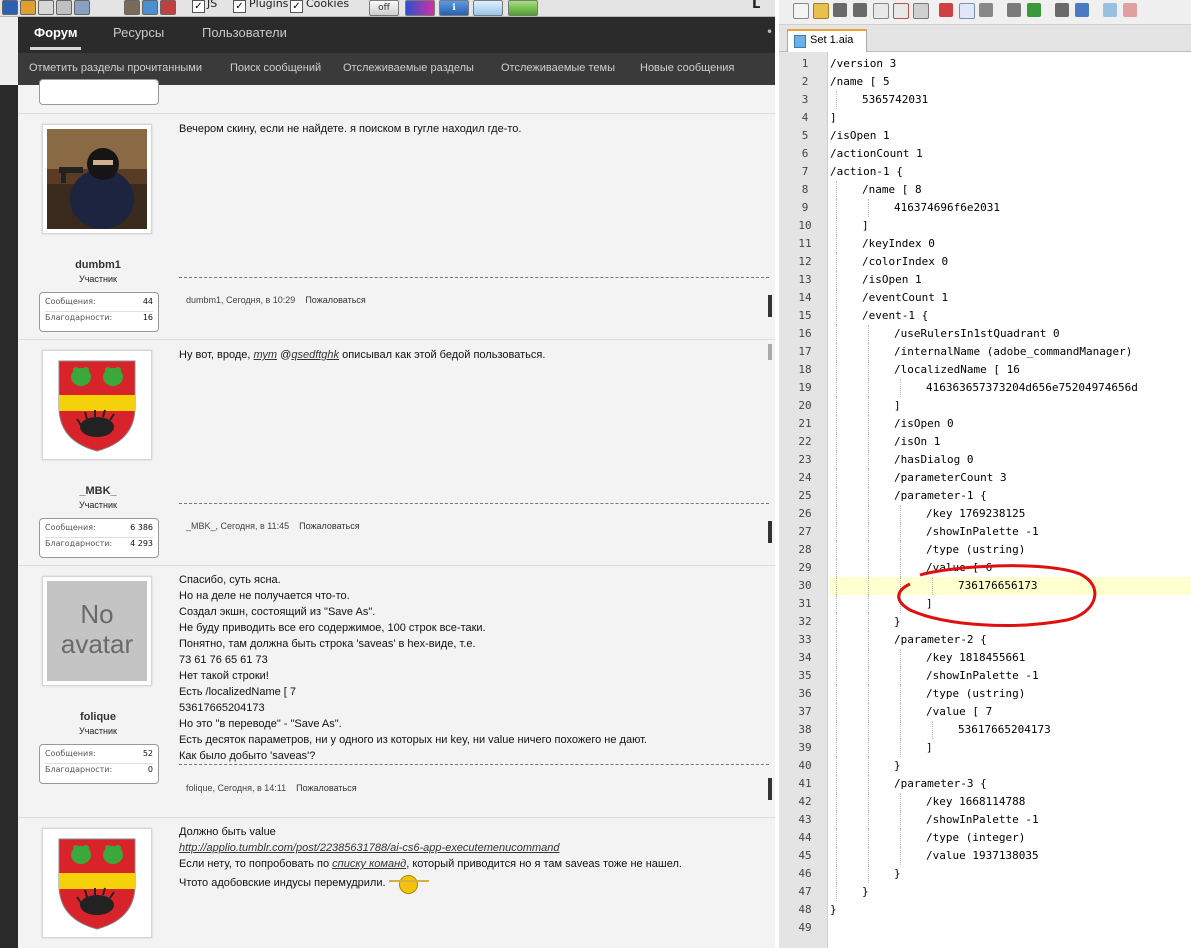 This screenshot has height=948, width=1191. I want to click on info-icon: ℹ, so click(454, 8).